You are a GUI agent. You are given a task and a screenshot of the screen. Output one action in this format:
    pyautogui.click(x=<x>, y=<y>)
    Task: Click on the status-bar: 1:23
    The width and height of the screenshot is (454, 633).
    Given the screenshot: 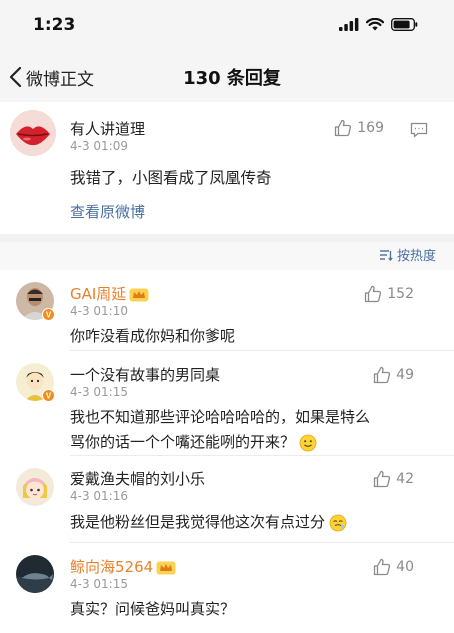 What is the action you would take?
    pyautogui.click(x=227, y=26)
    